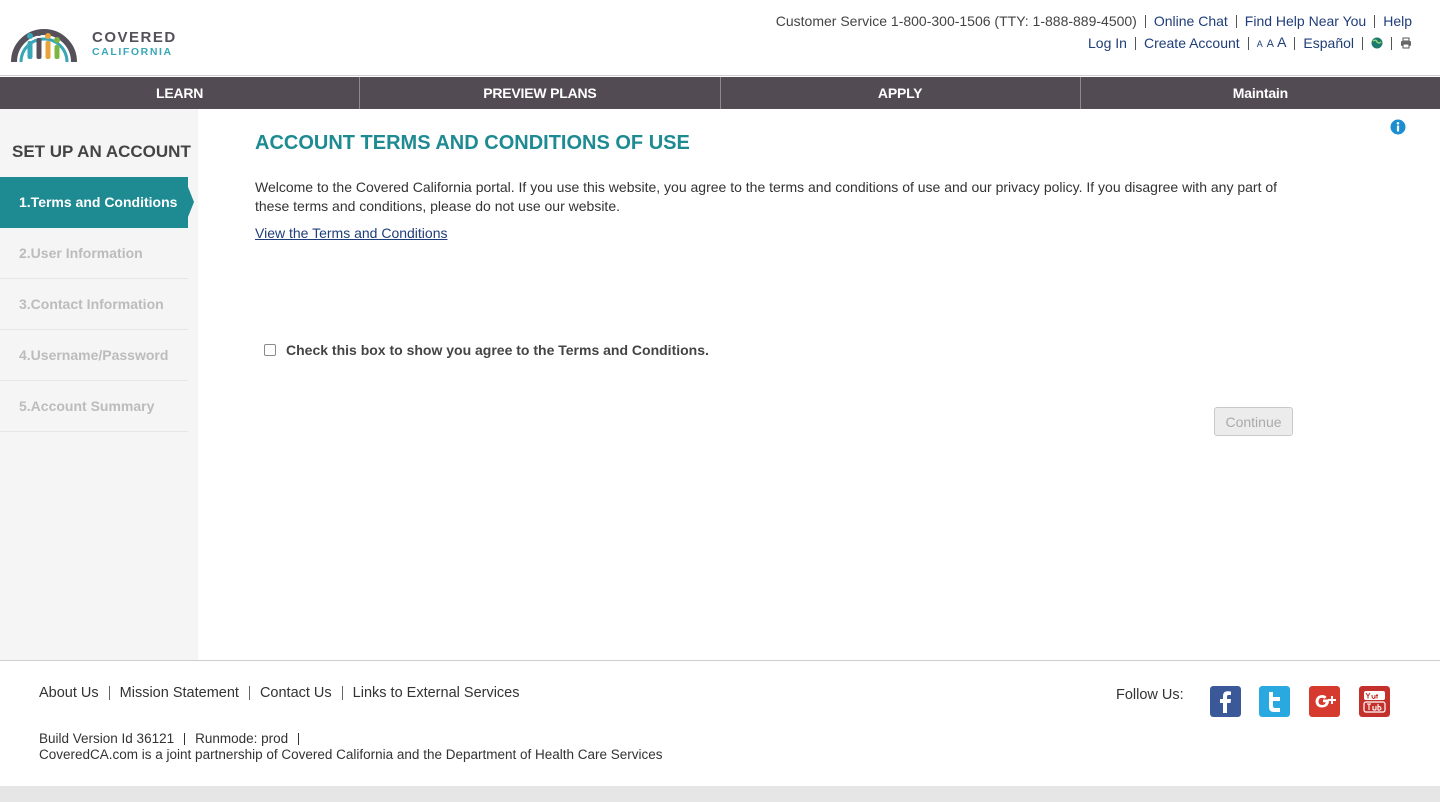  Describe the element at coordinates (270, 350) in the screenshot. I see `agree-checkbox` at that location.